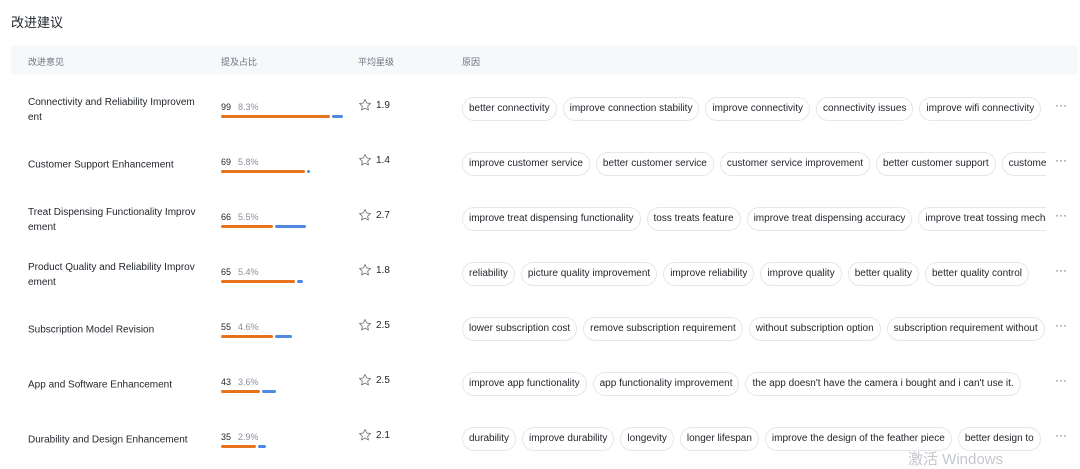 Image resolution: width=1080 pixels, height=469 pixels. What do you see at coordinates (526, 164) in the screenshot?
I see `reason-tag: improve customer service` at bounding box center [526, 164].